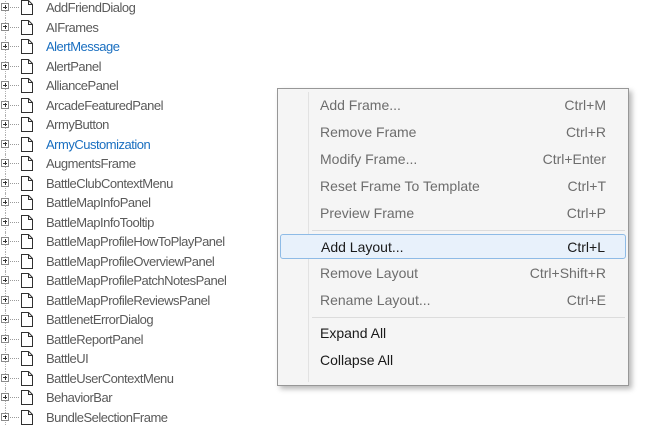 This screenshot has height=426, width=670. Describe the element at coordinates (135, 86) in the screenshot. I see `tree-node: AlliancePanel` at that location.